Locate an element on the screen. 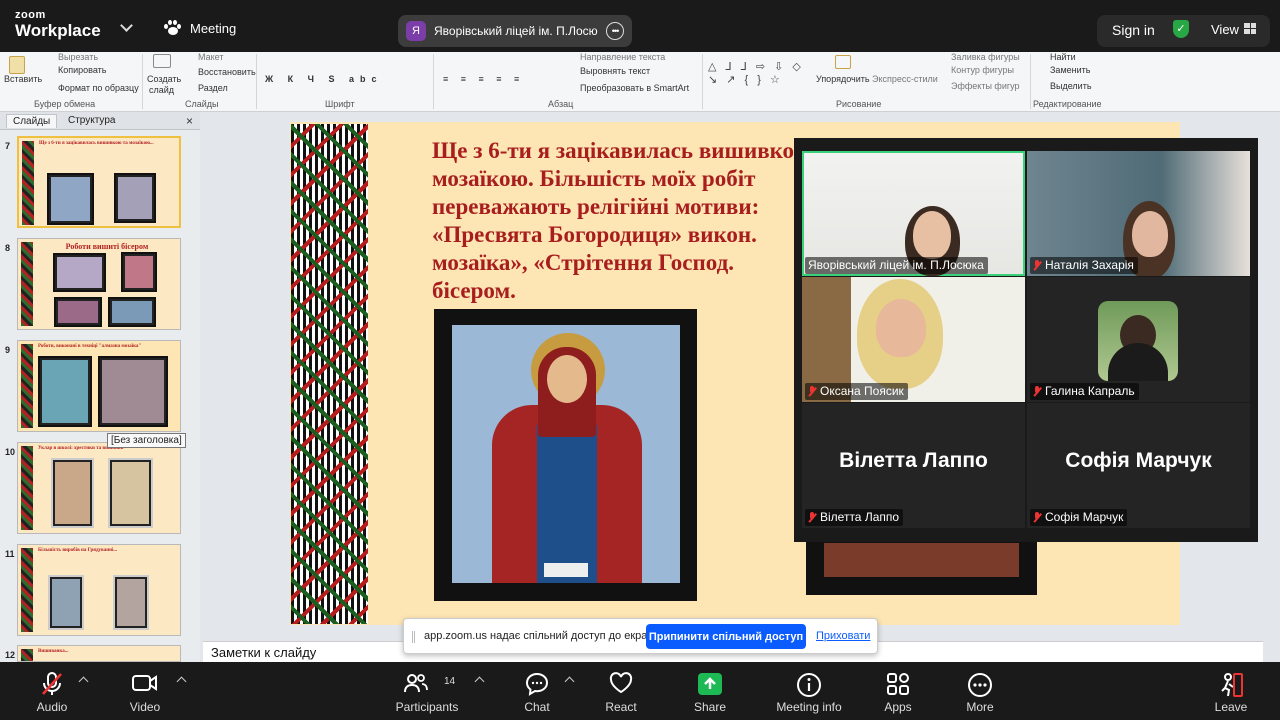  second-image is located at coordinates (921, 567).